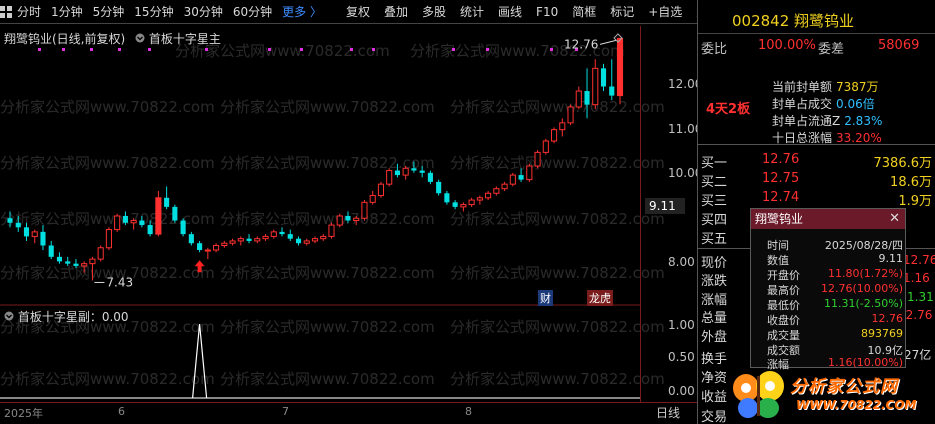  I want to click on dragon-tiger-tag: 龙虎, so click(600, 298).